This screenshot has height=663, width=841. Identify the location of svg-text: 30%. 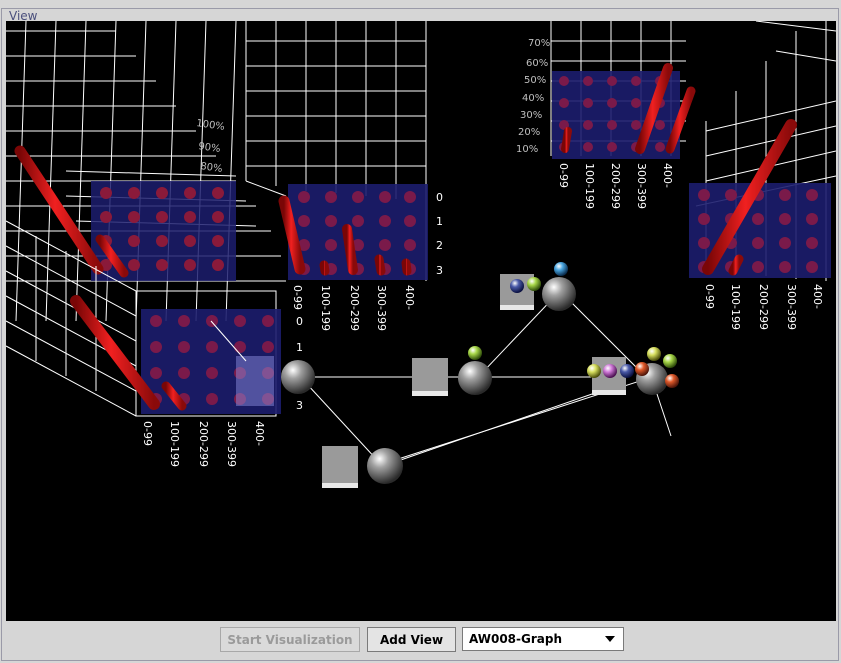
(531, 115).